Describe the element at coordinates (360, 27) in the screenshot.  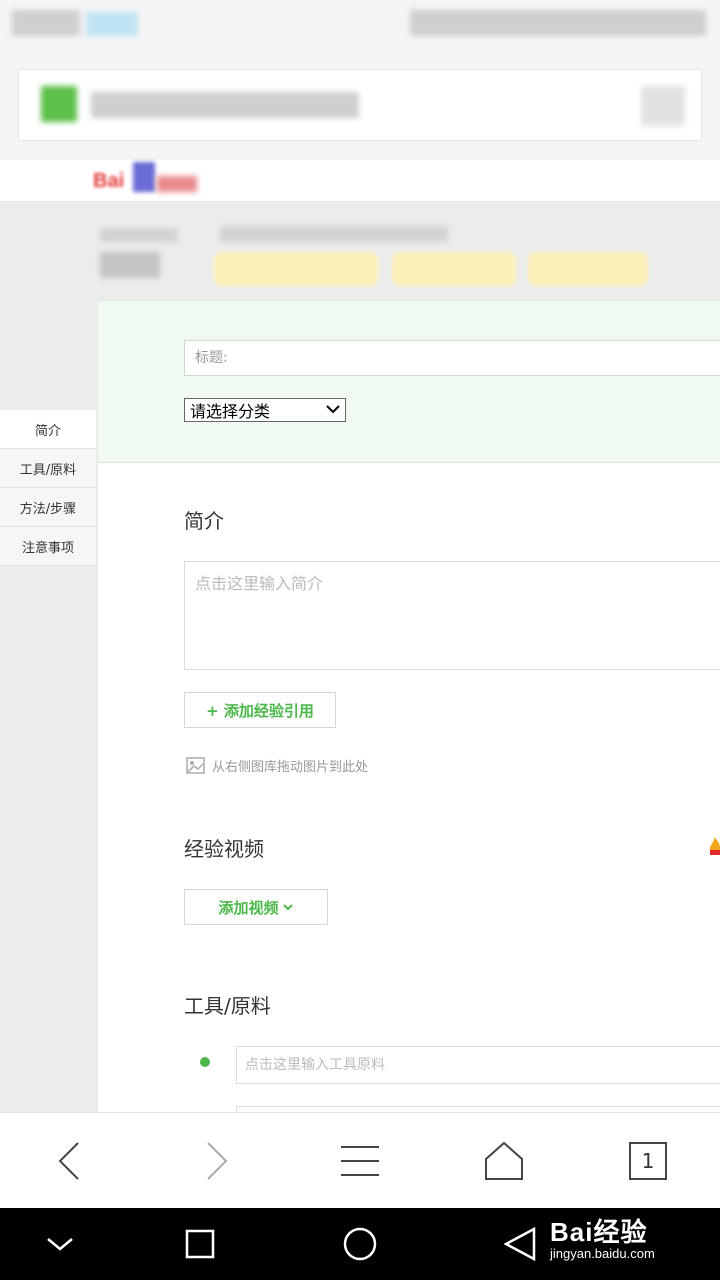
I see `status-bar` at that location.